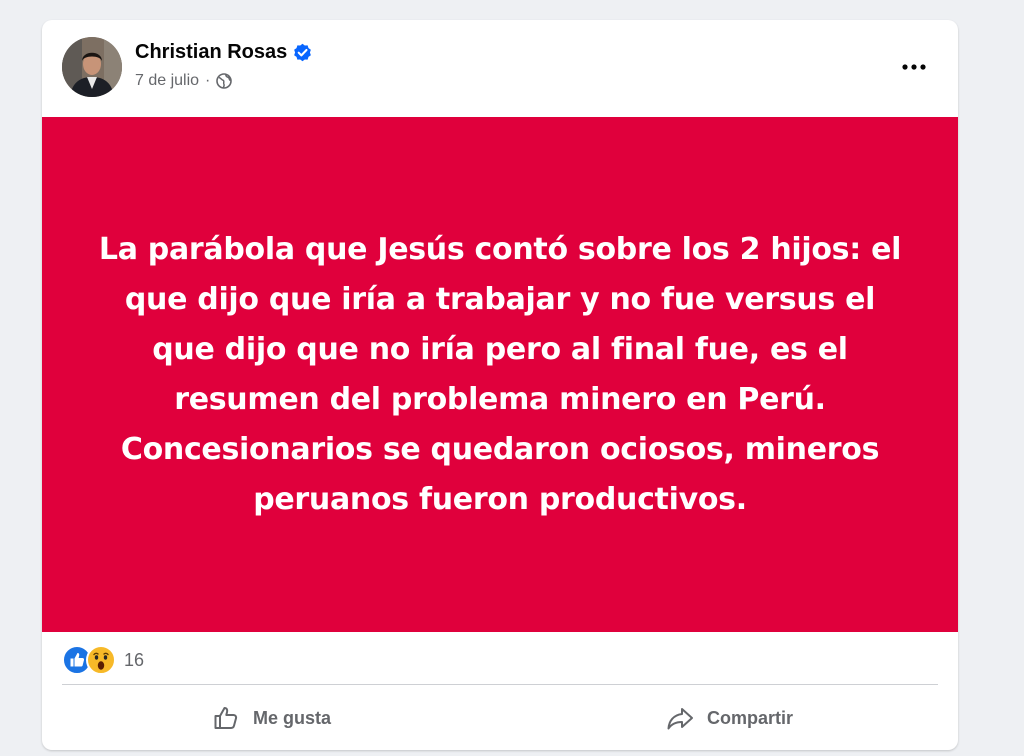 The height and width of the screenshot is (756, 1024). What do you see at coordinates (500, 684) in the screenshot?
I see `actions-divider` at bounding box center [500, 684].